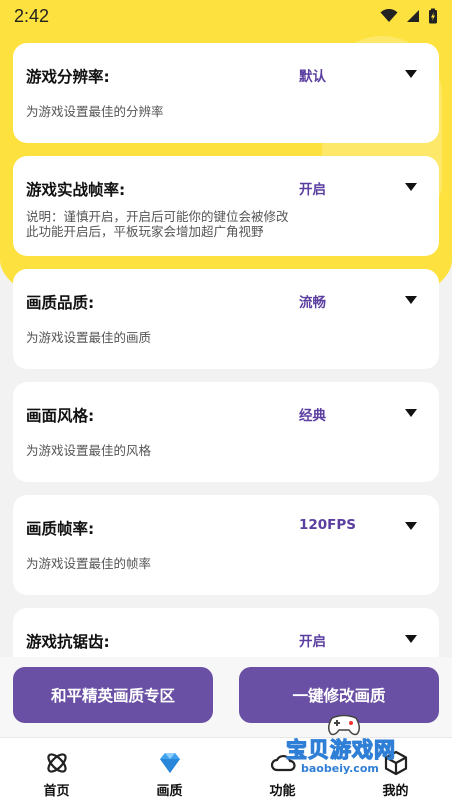  Describe the element at coordinates (312, 414) in the screenshot. I see `setting-value: 经典` at that location.